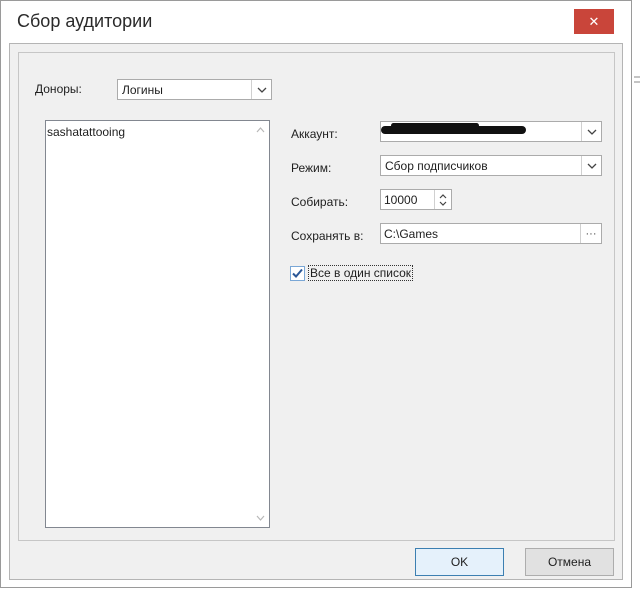 The height and width of the screenshot is (595, 642). I want to click on close-button: ✕, so click(594, 21).